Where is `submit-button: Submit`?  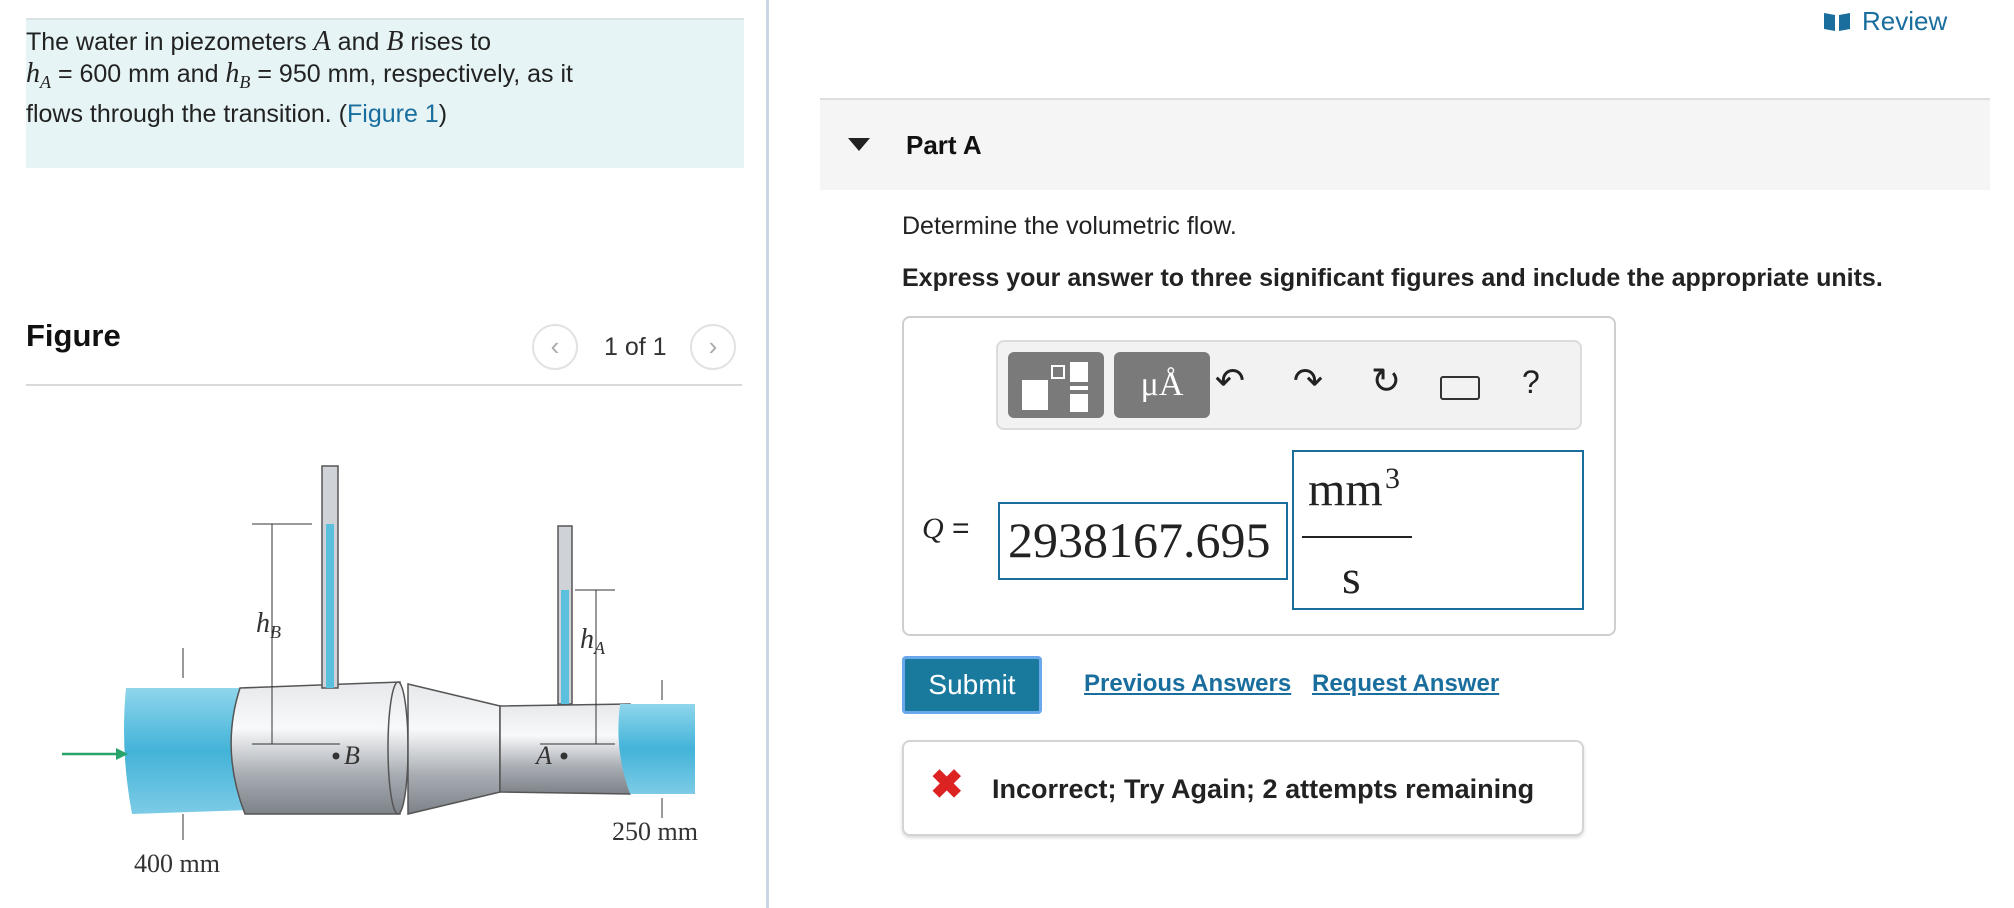
submit-button: Submit is located at coordinates (972, 685).